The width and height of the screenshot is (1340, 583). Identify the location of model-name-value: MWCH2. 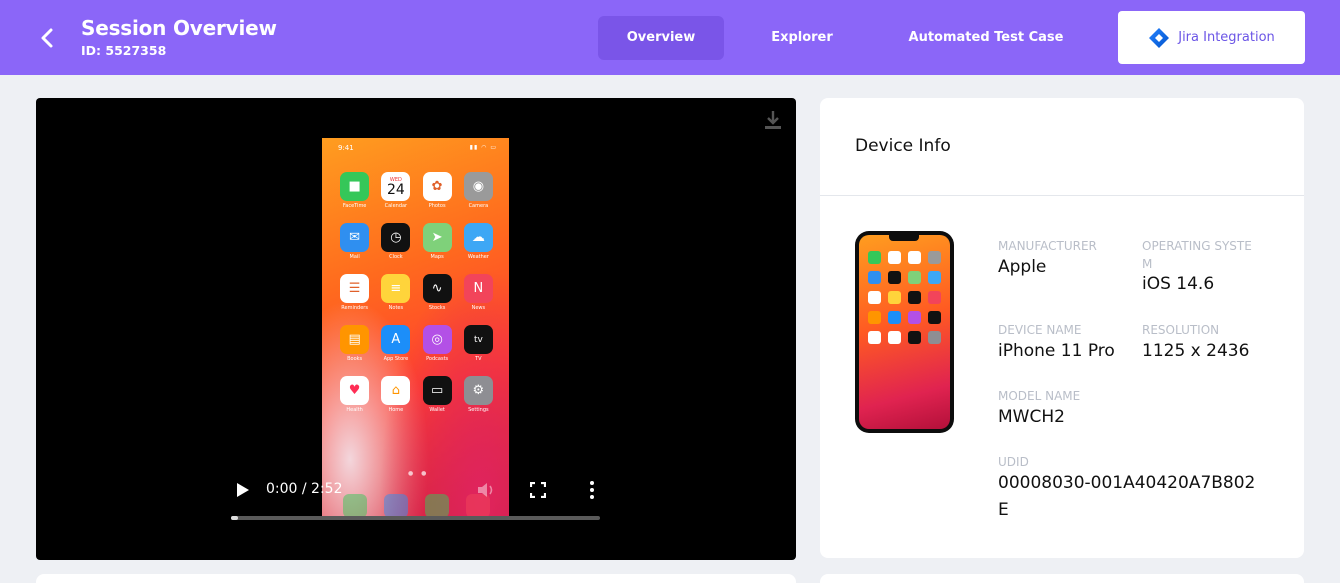
(1031, 417).